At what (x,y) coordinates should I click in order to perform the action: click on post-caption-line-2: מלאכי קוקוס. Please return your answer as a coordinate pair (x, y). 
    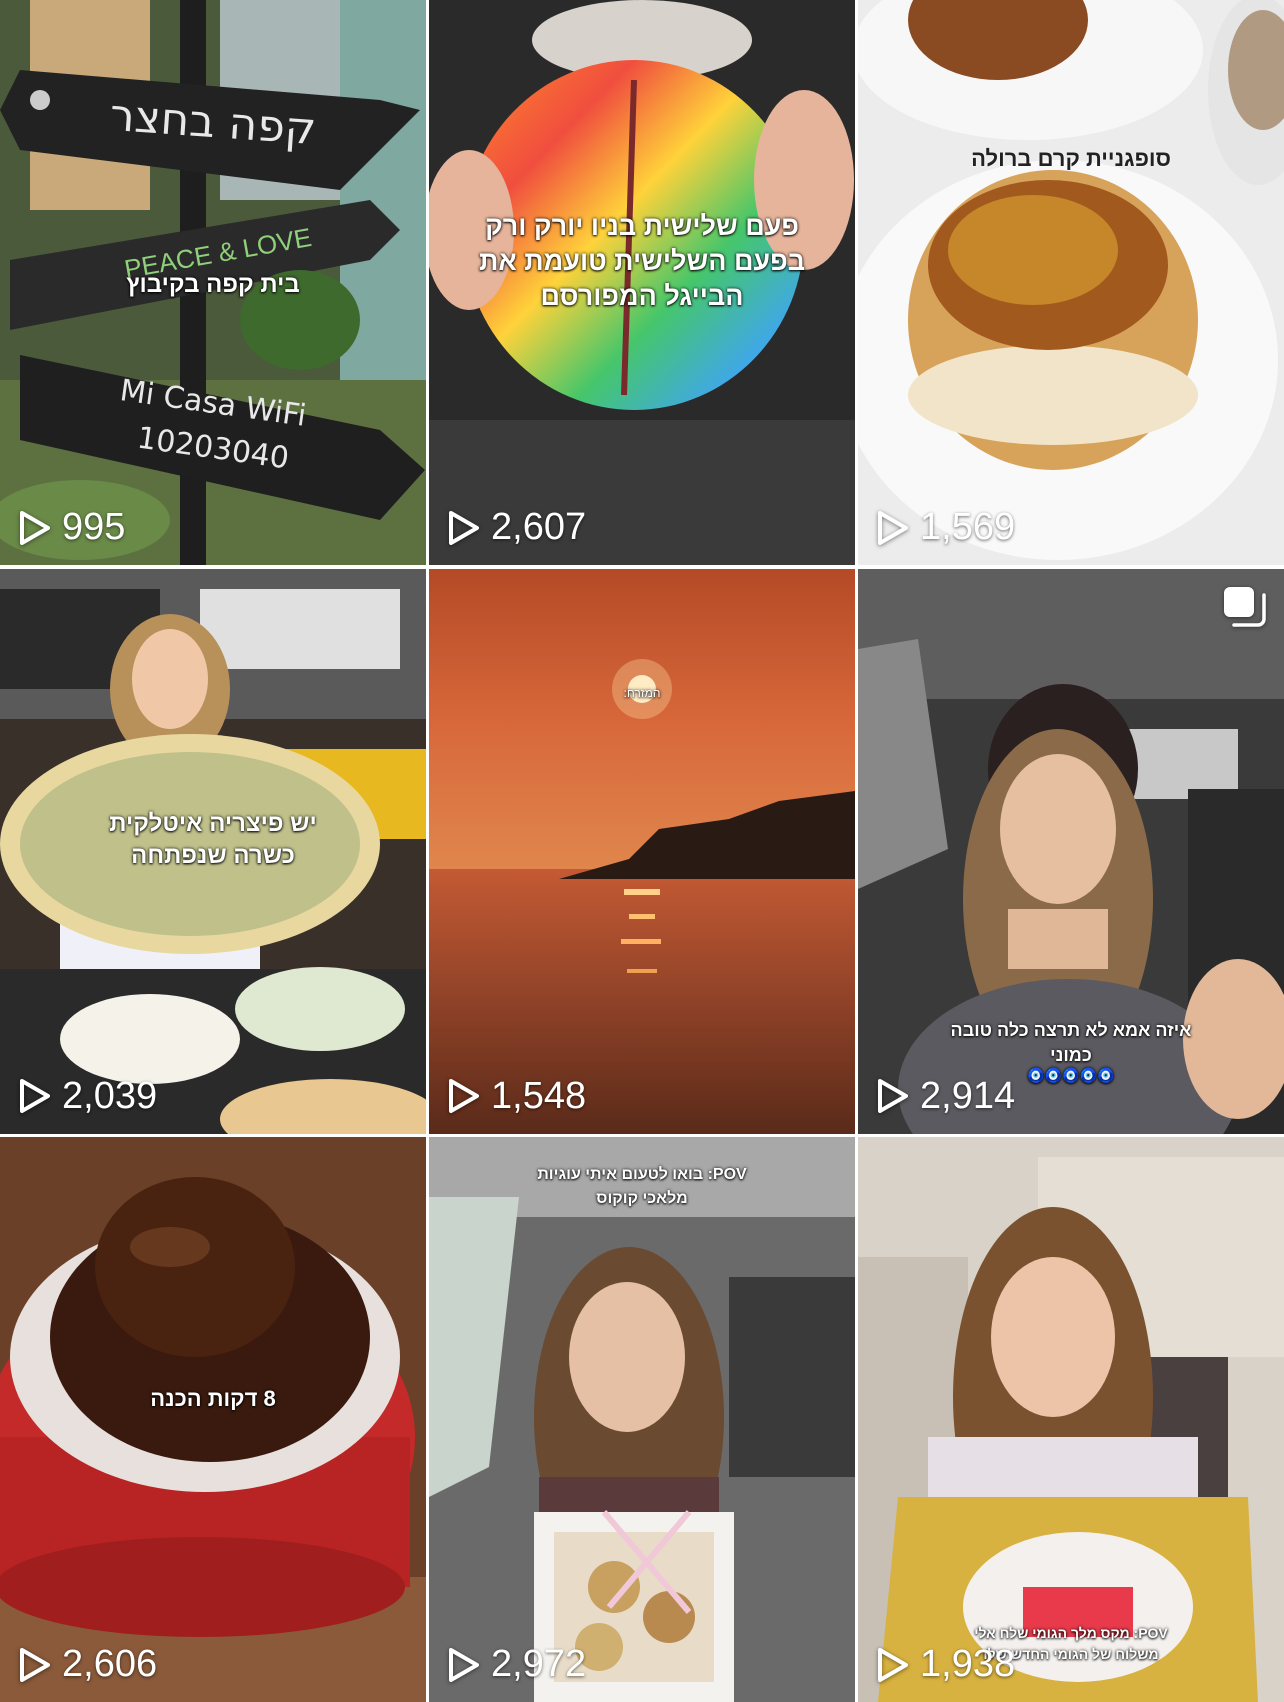
    Looking at the image, I should click on (642, 1198).